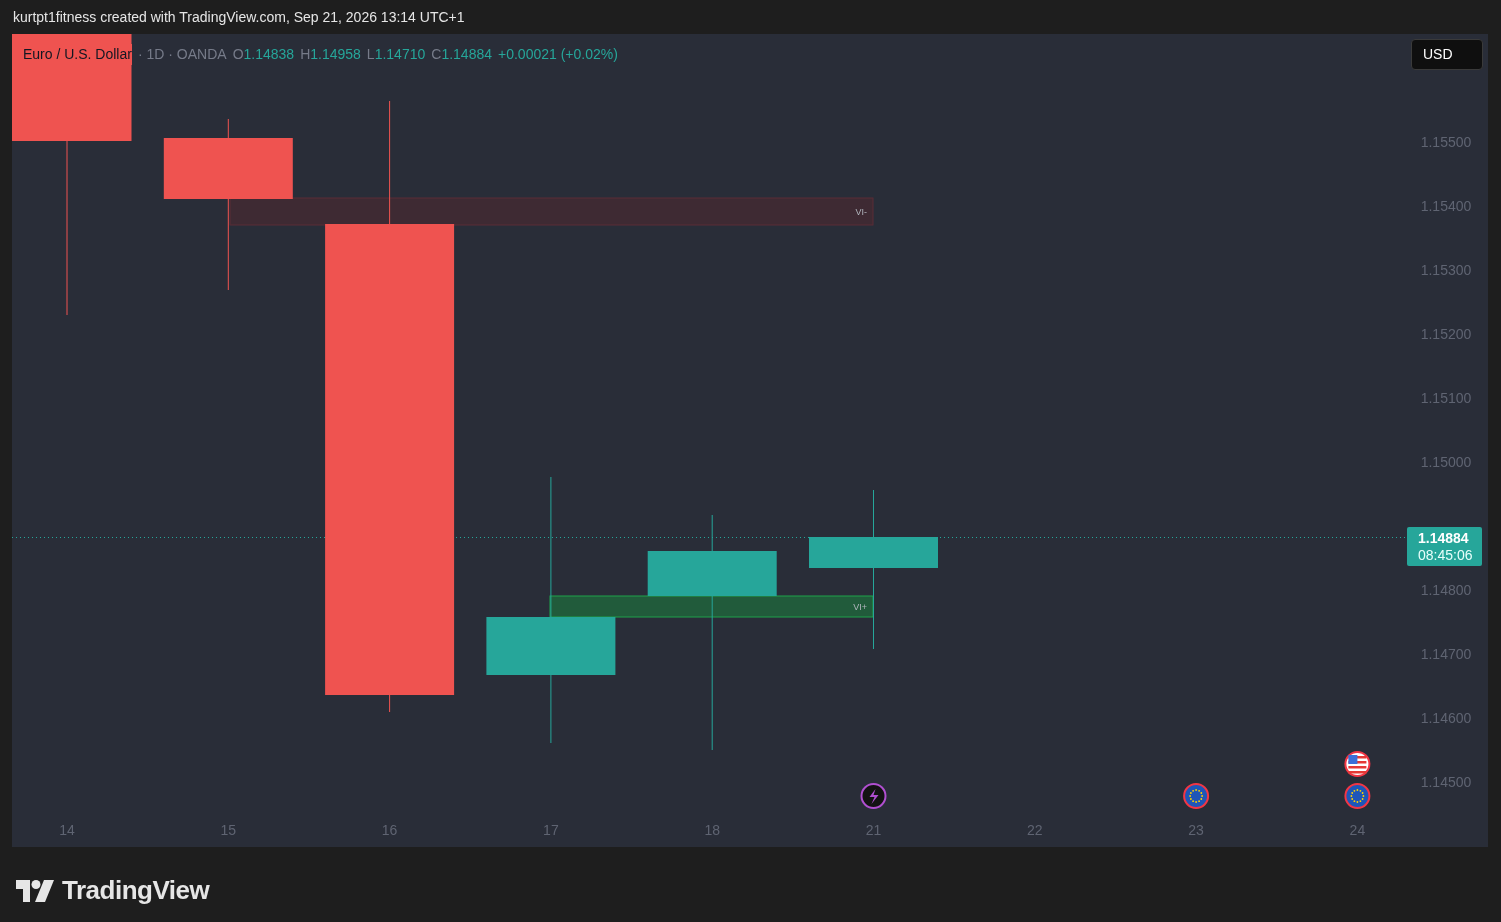 Image resolution: width=1501 pixels, height=922 pixels. What do you see at coordinates (1446, 206) in the screenshot?
I see `price-tick: 1.15400` at bounding box center [1446, 206].